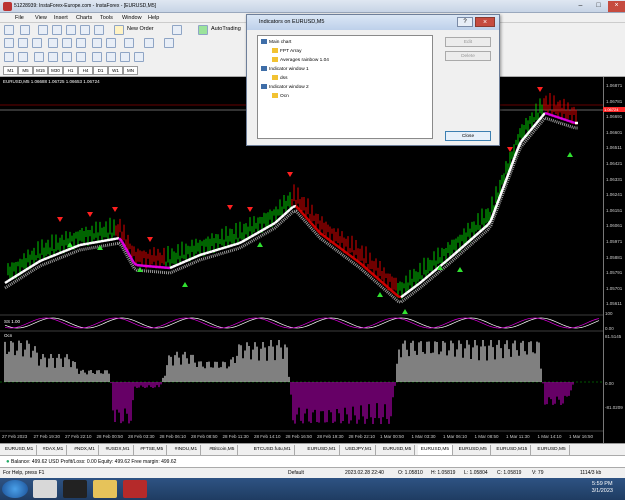  I want to click on zoom-in-icon, so click(53, 43).